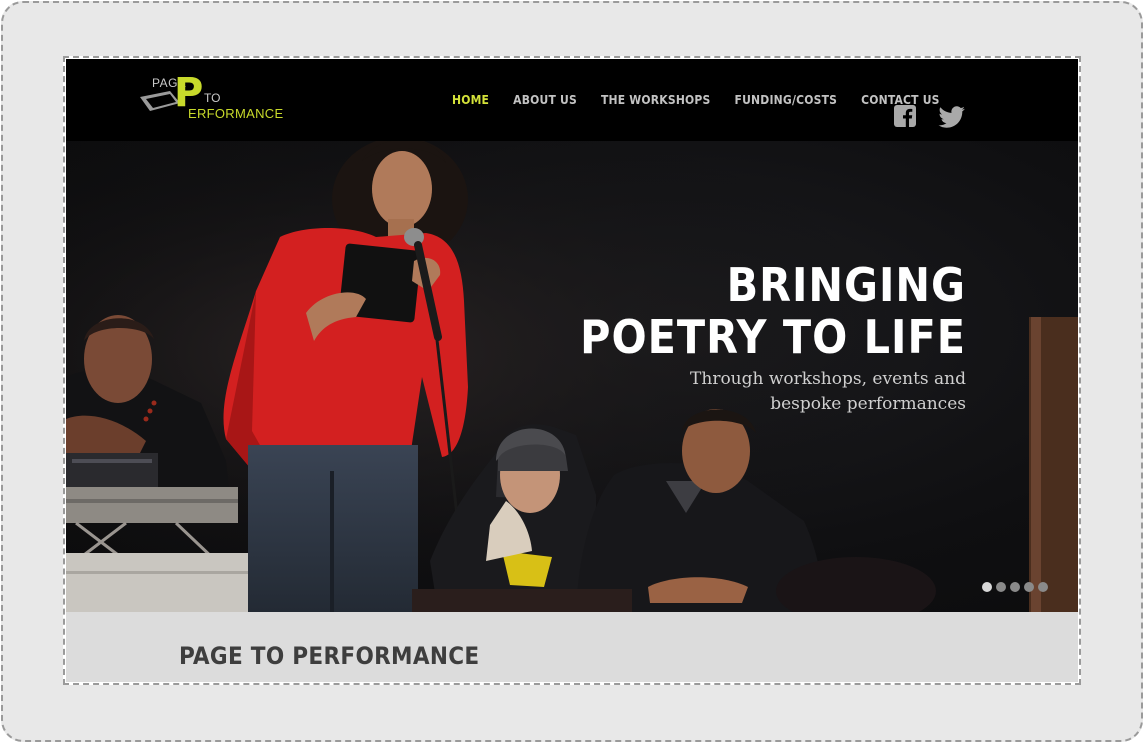 This screenshot has height=743, width=1144. Describe the element at coordinates (905, 116) in the screenshot. I see `facebook-icon` at that location.